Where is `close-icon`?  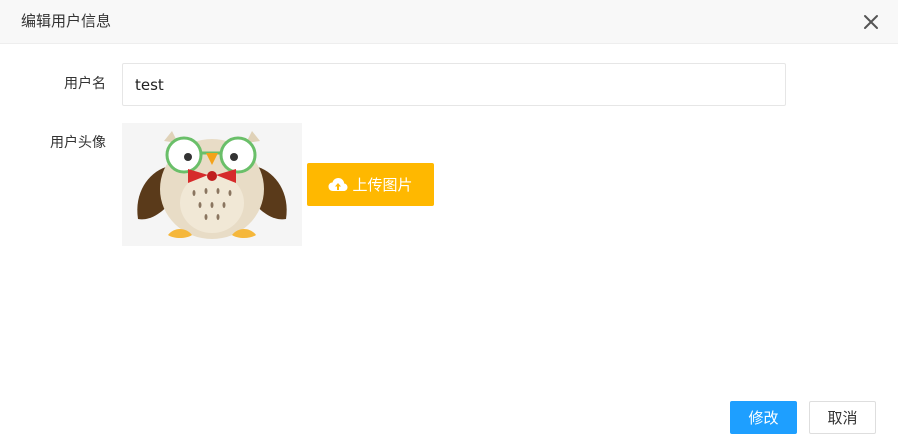
close-icon is located at coordinates (871, 22).